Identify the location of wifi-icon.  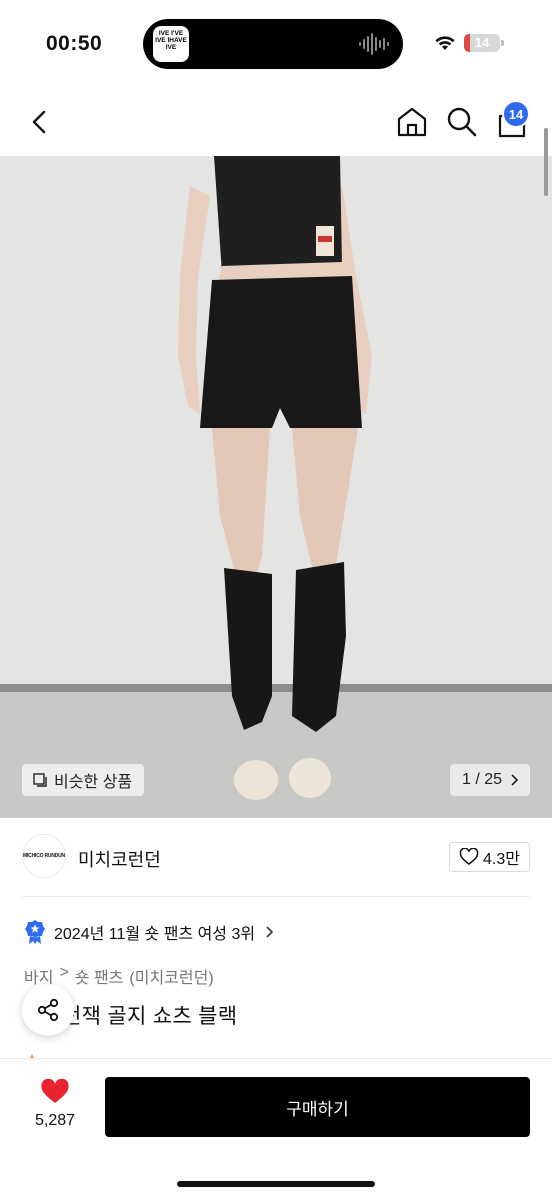
(445, 43).